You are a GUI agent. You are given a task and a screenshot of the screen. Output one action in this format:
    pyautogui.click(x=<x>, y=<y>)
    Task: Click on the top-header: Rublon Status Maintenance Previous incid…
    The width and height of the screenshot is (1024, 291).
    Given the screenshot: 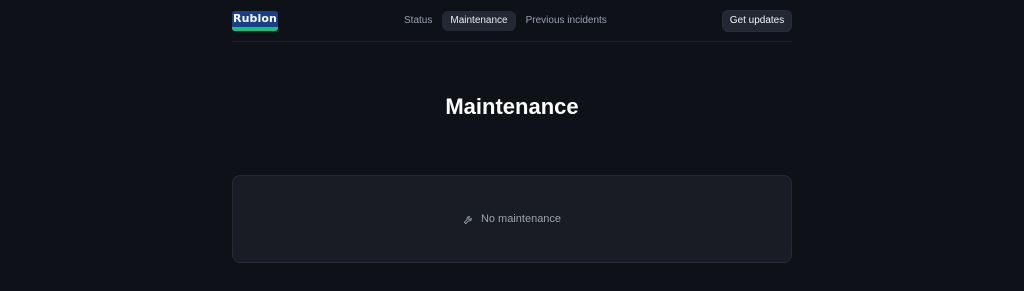 What is the action you would take?
    pyautogui.click(x=512, y=21)
    